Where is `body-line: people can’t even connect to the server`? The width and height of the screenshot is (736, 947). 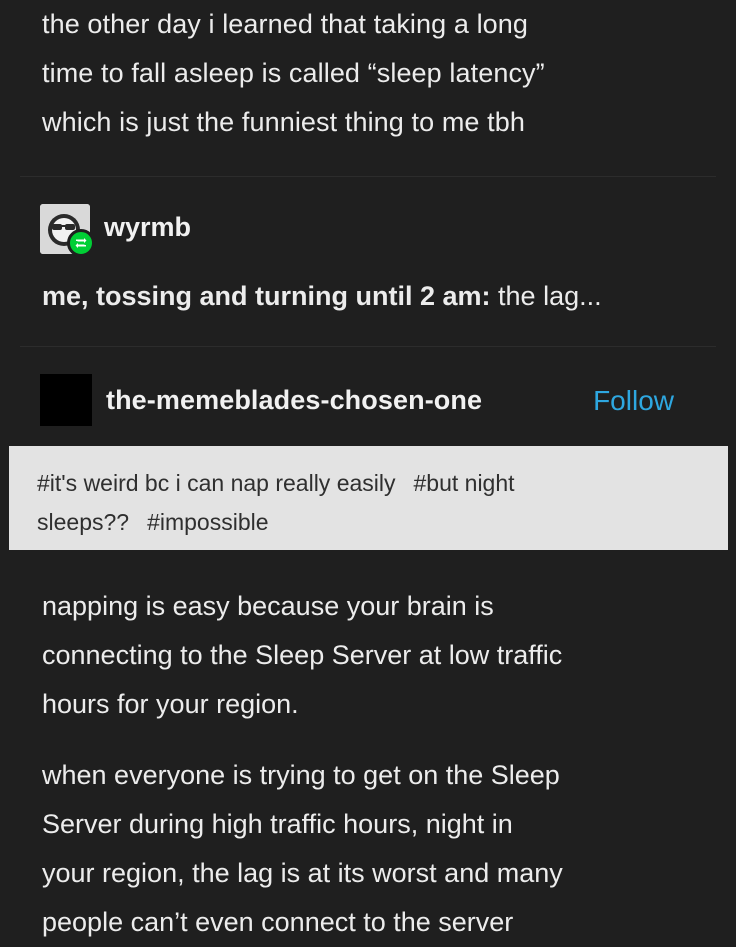
body-line: people can’t even connect to the server is located at coordinates (278, 922).